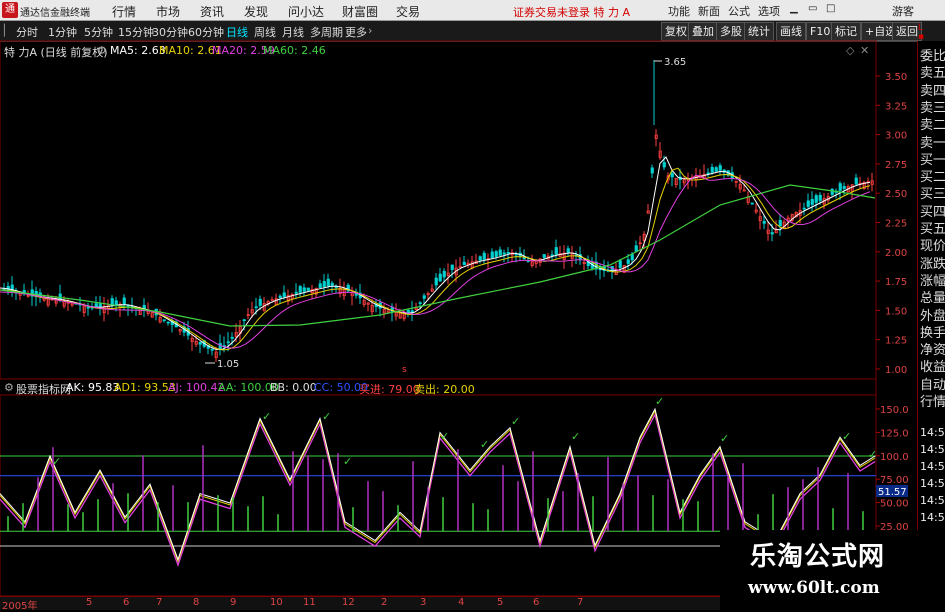  What do you see at coordinates (932, 400) in the screenshot?
I see `side-panel-item: 行情` at bounding box center [932, 400].